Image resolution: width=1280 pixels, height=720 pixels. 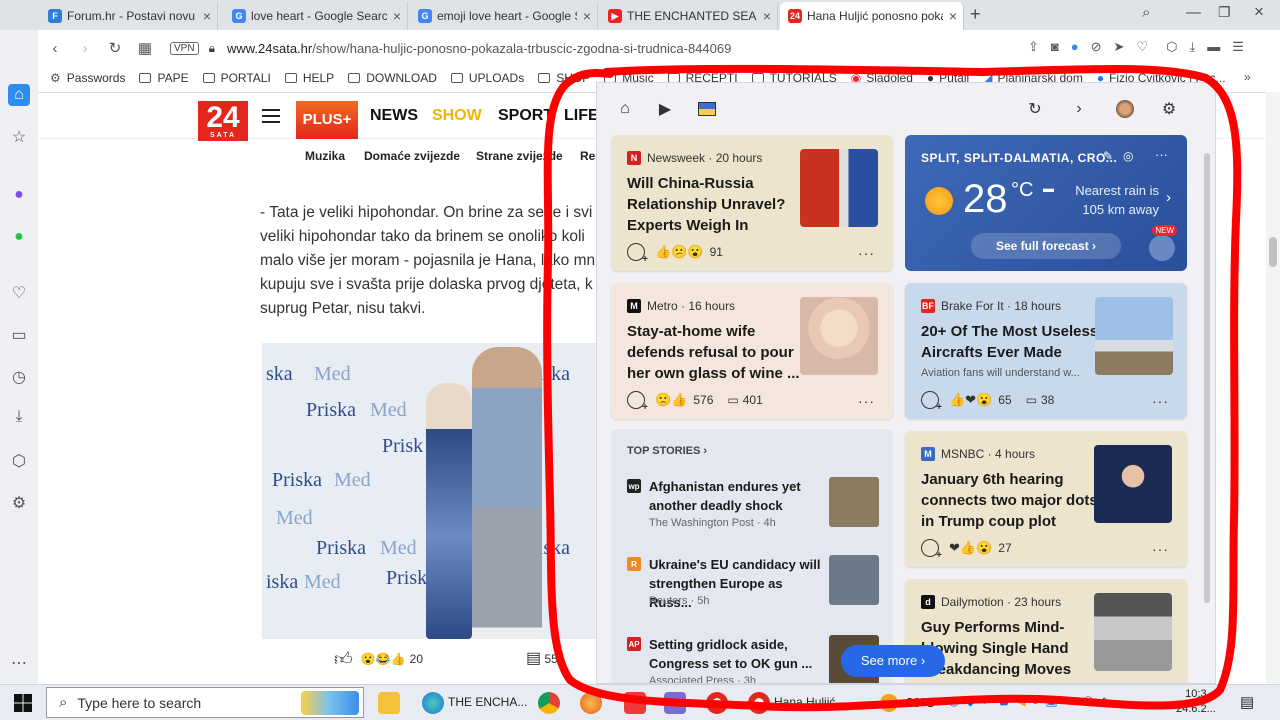 What do you see at coordinates (1207, 378) in the screenshot?
I see `panel-scrollbar-thumb` at bounding box center [1207, 378].